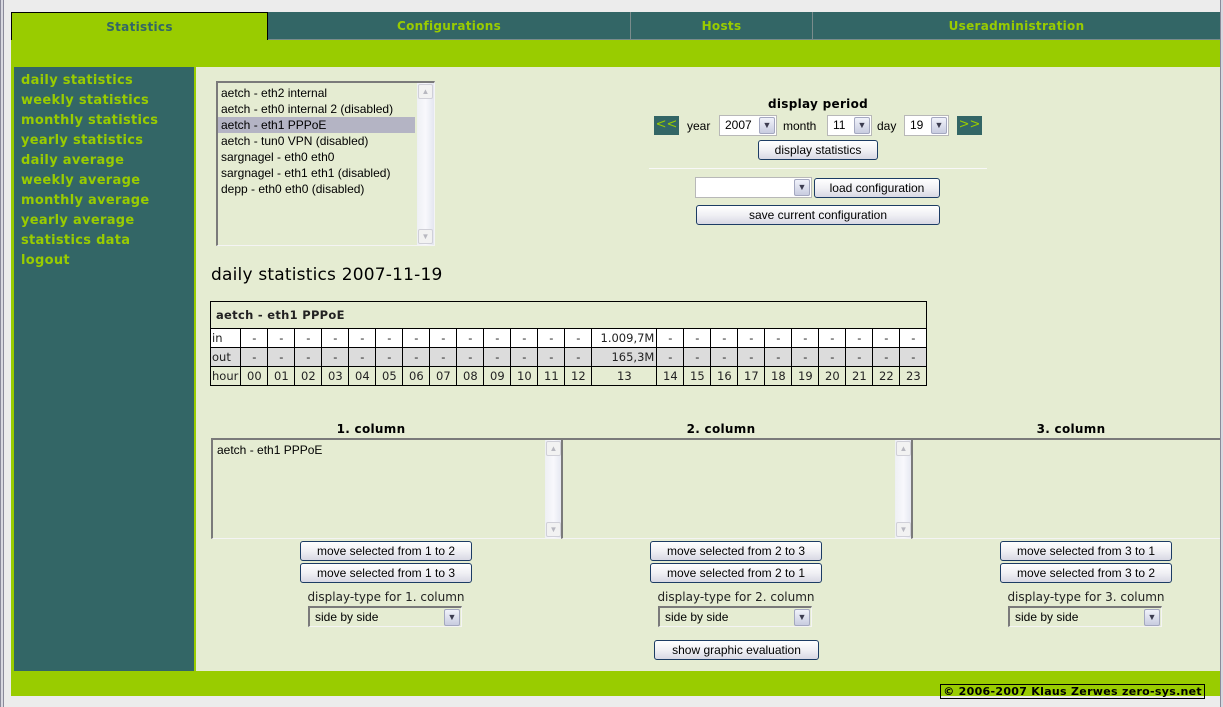 The width and height of the screenshot is (1223, 707). Describe the element at coordinates (371, 429) in the screenshot. I see `column-1-title: 1. column` at that location.